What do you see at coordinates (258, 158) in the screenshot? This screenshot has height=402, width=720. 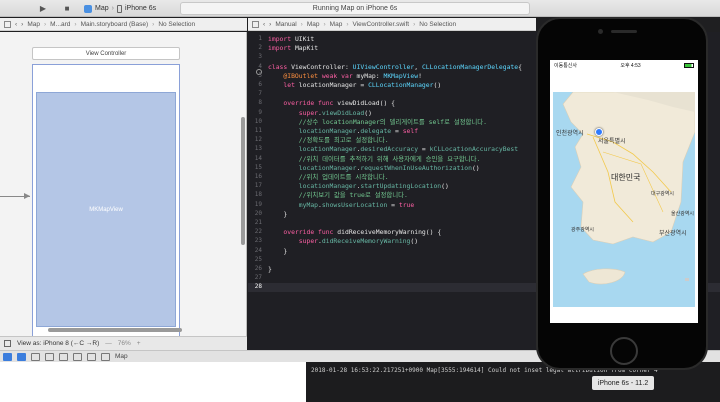 I see `line-number: 14` at bounding box center [258, 158].